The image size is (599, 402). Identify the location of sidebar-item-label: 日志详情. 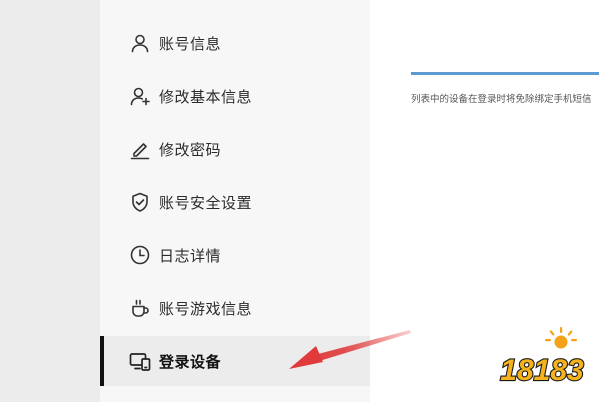
(190, 255).